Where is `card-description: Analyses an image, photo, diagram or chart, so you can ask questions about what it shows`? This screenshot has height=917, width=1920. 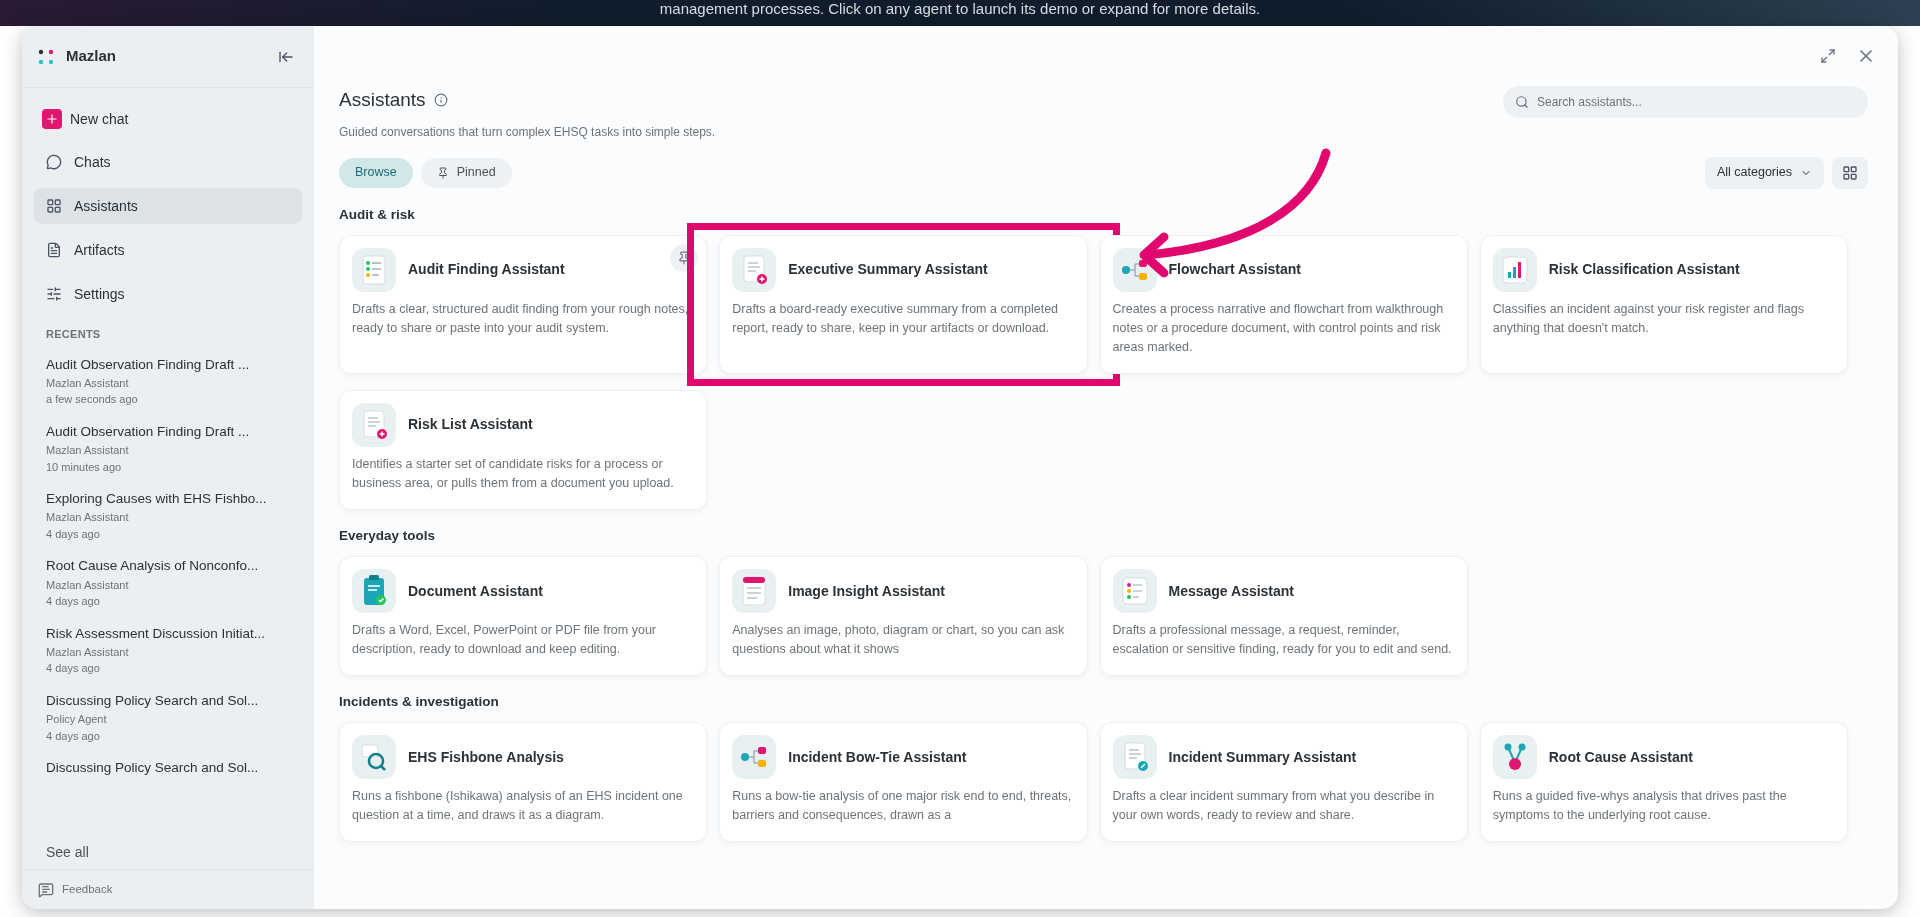
card-description: Analyses an image, photo, diagram or chart, so you can ask questions about what it shows is located at coordinates (899, 640).